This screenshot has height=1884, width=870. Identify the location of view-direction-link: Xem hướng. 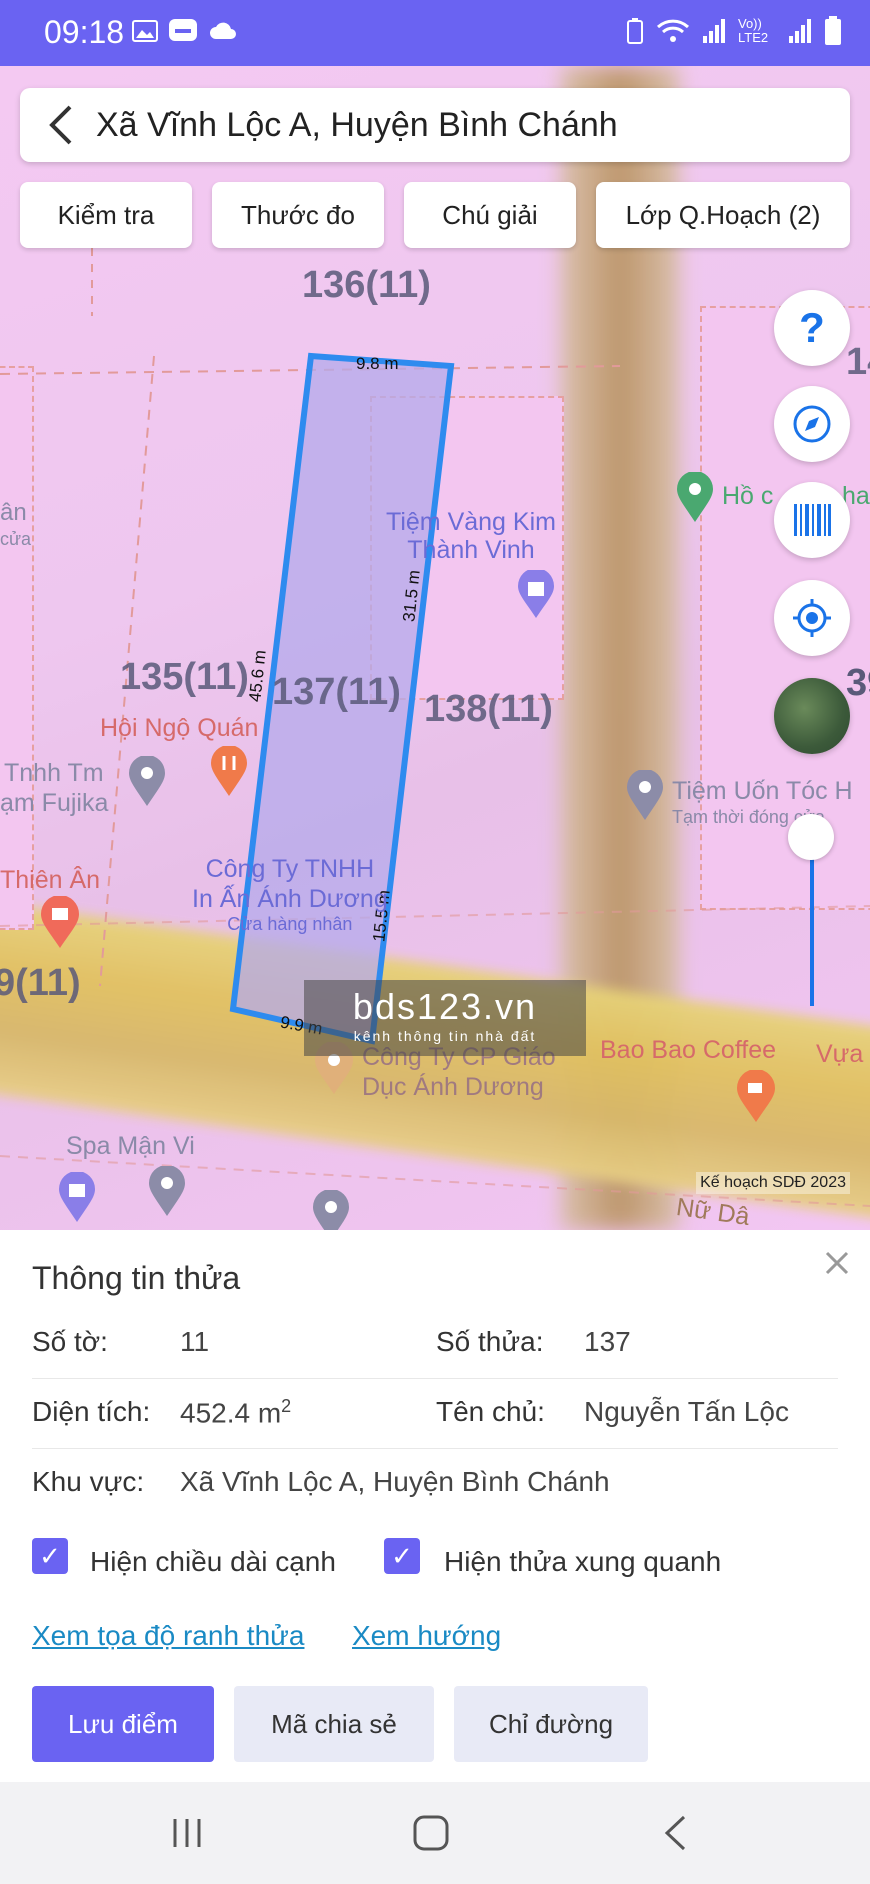
(426, 1636).